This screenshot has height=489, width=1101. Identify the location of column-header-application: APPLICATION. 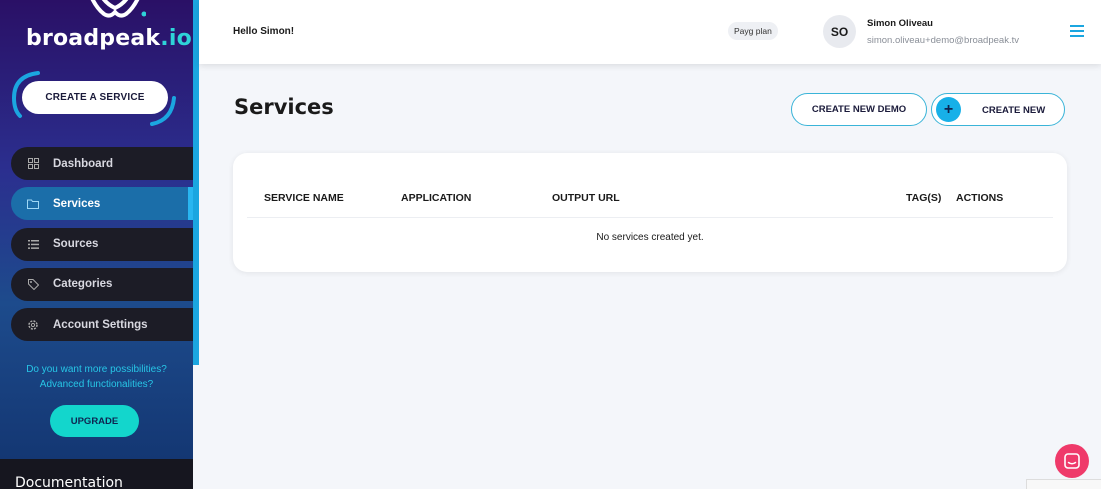
(436, 198).